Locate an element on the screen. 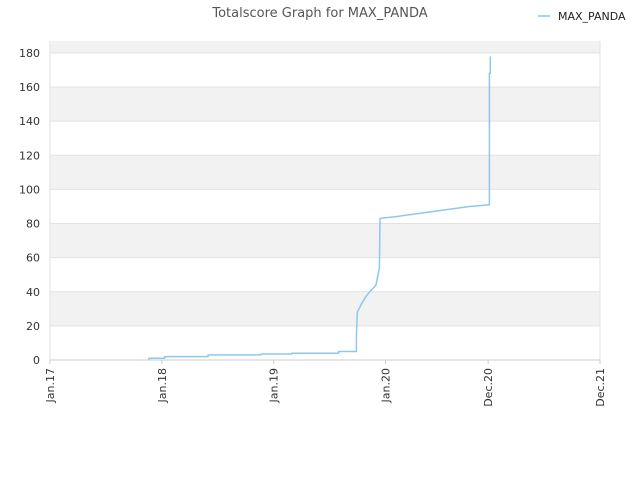 Image resolution: width=640 pixels, height=480 pixels. y-tick-label: 60 is located at coordinates (33, 258).